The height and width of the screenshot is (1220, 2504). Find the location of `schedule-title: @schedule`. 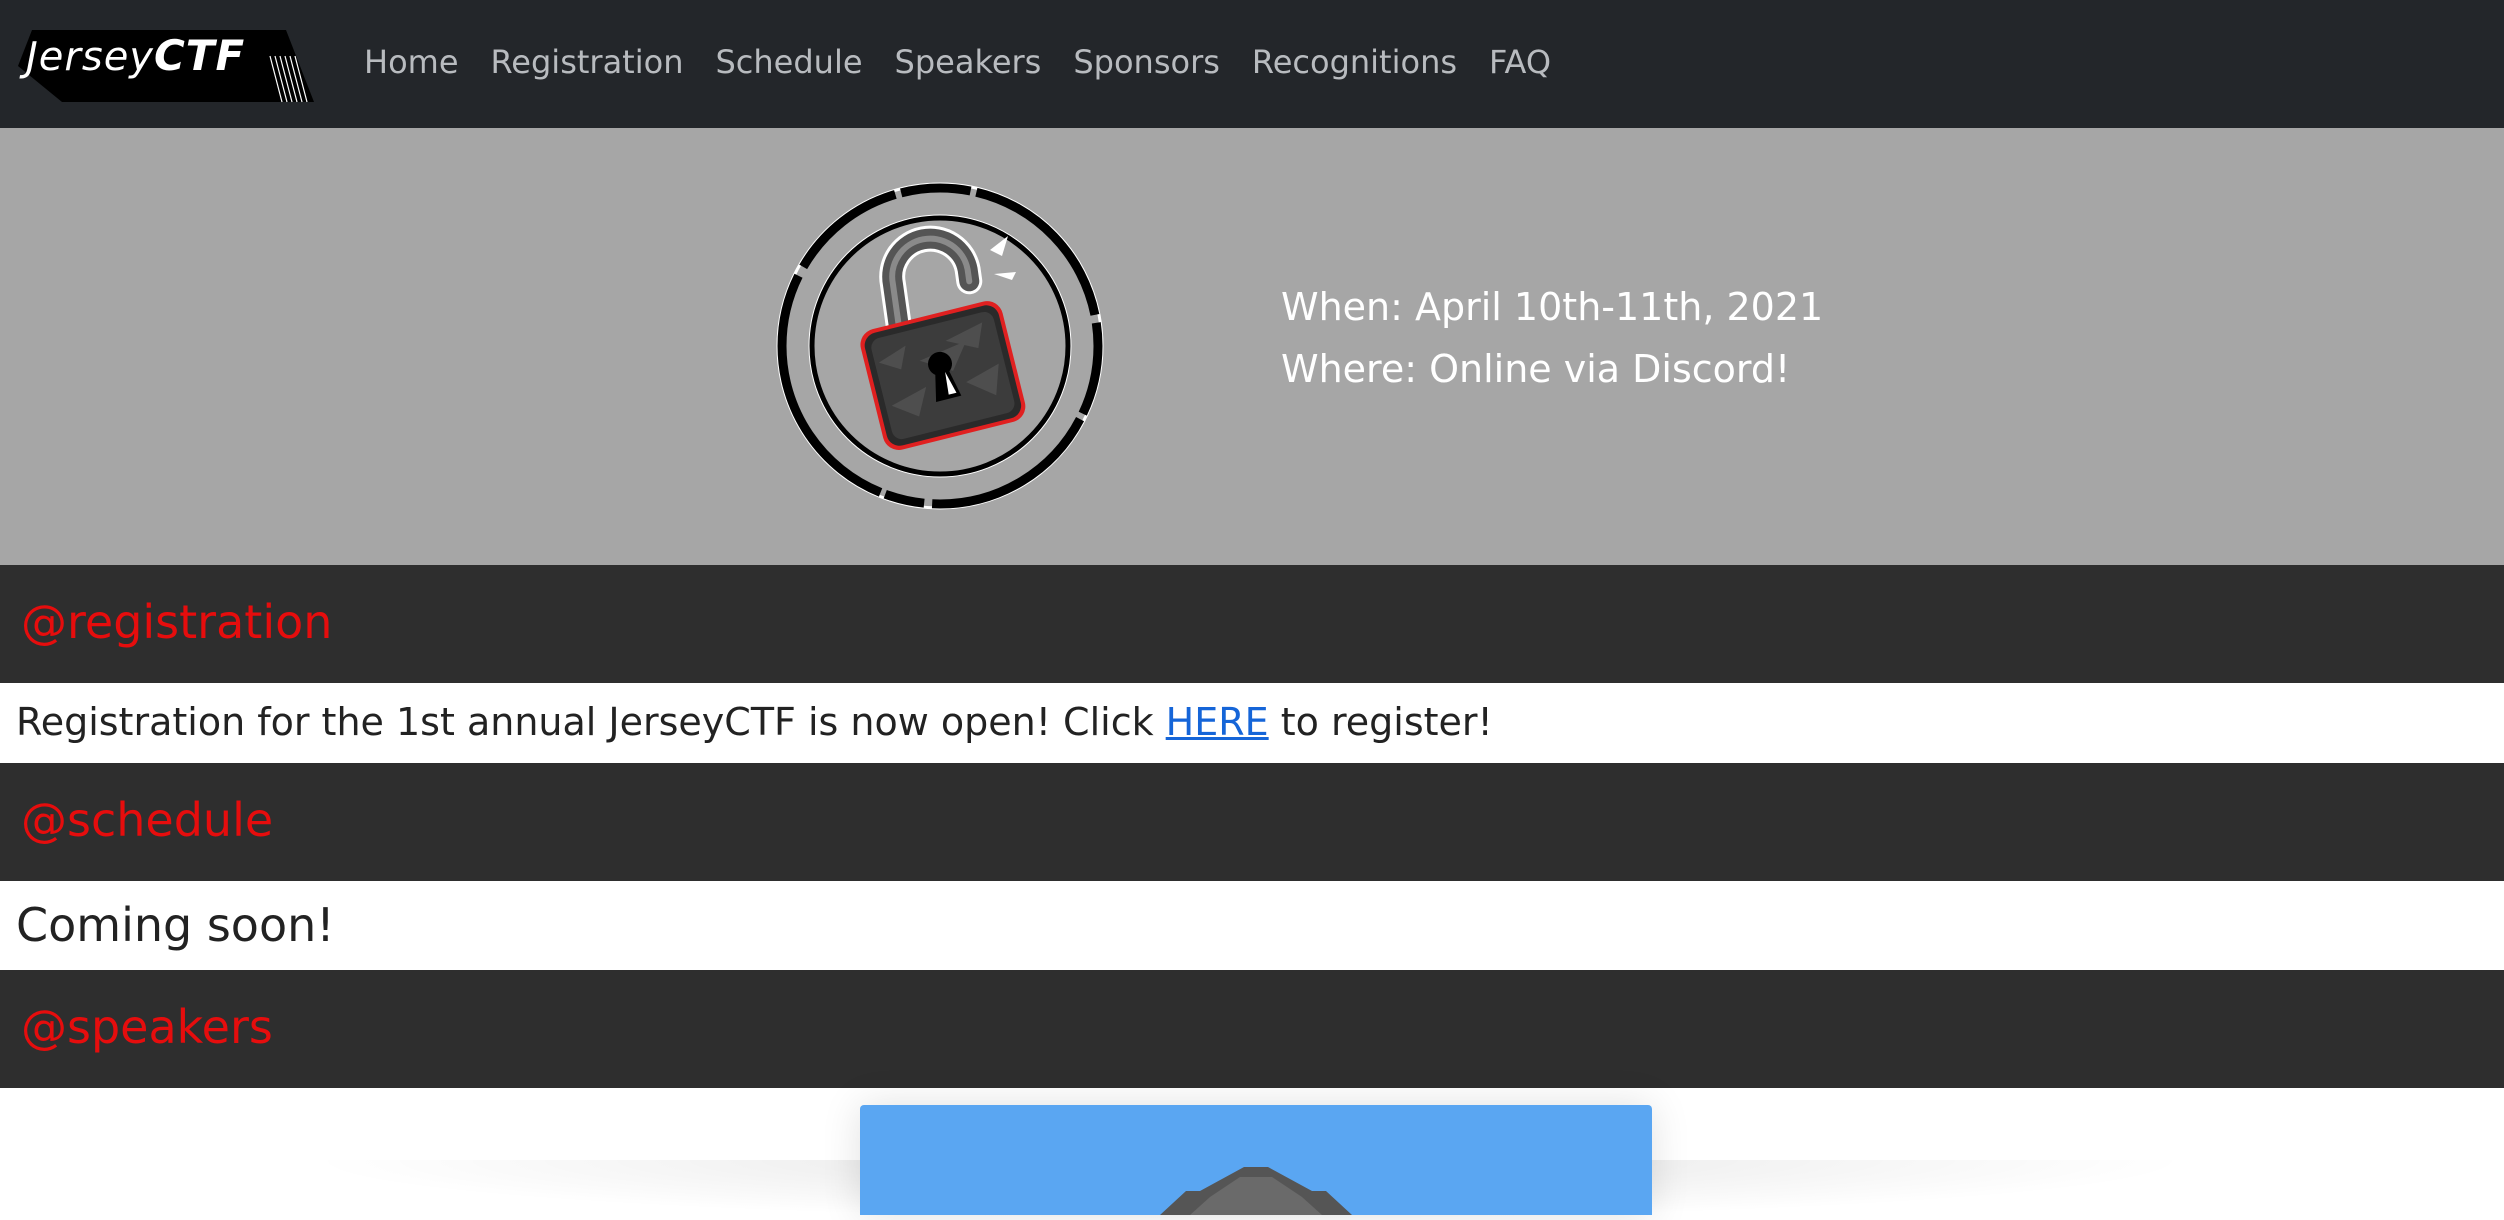

schedule-title: @schedule is located at coordinates (147, 820).